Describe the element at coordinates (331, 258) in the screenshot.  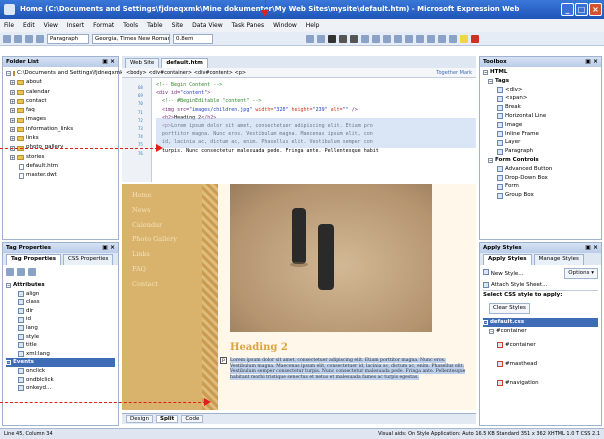
I see `children-photo` at that location.